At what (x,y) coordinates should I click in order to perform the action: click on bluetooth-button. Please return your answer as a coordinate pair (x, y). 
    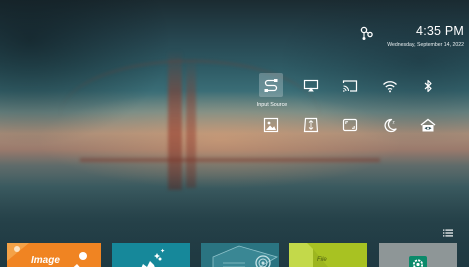
    Looking at the image, I should click on (428, 86).